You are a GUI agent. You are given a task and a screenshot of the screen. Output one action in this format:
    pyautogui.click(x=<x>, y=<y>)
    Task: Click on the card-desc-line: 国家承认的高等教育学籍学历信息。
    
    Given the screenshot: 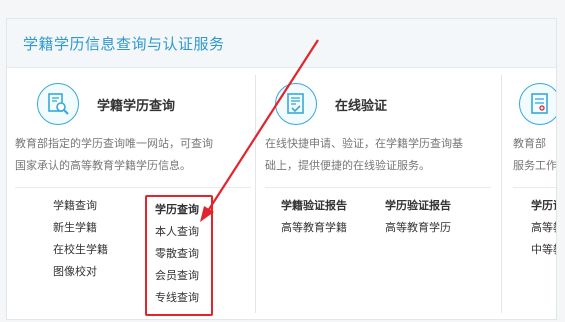 What is the action you would take?
    pyautogui.click(x=103, y=165)
    